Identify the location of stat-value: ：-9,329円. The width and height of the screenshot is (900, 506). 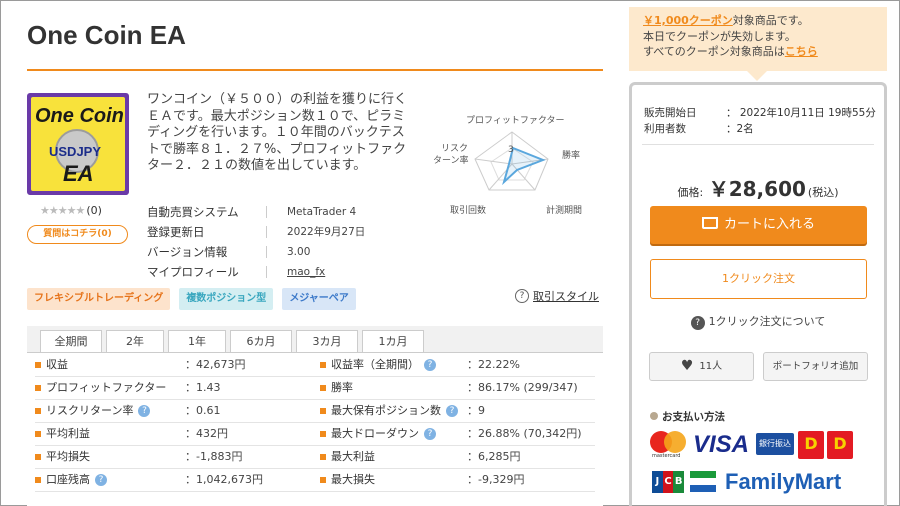
(496, 479).